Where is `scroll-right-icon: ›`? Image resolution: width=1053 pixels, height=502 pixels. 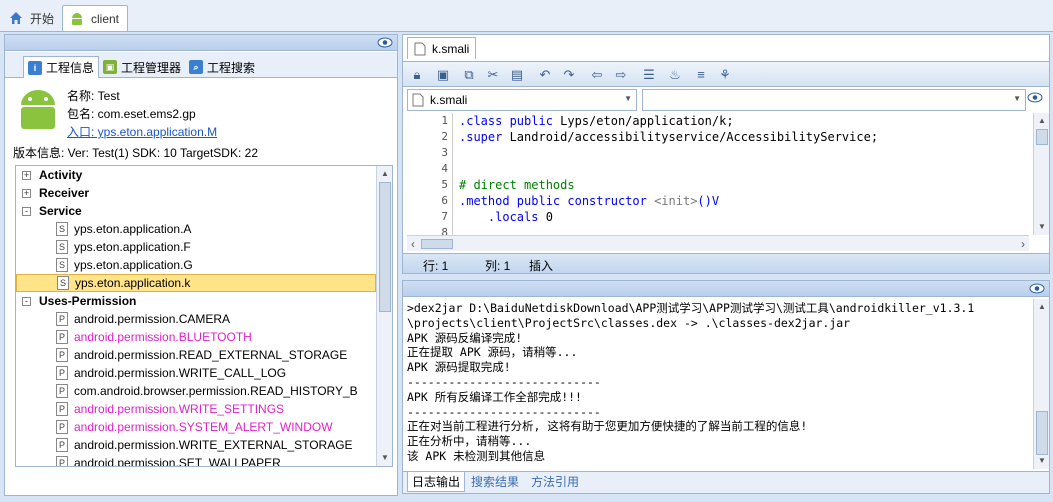 scroll-right-icon: › is located at coordinates (1023, 244).